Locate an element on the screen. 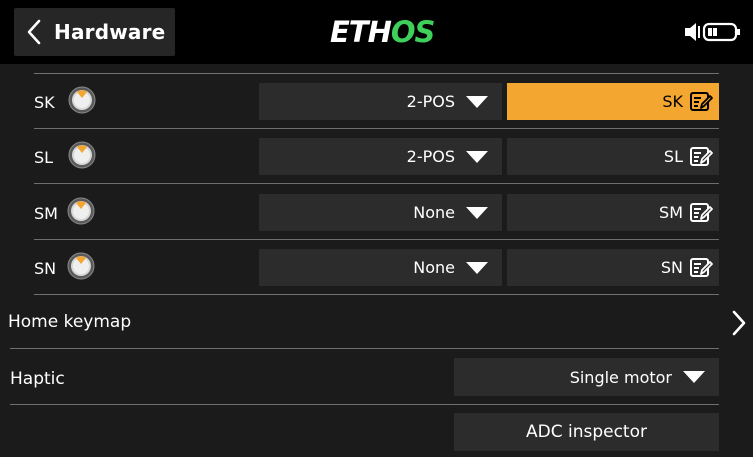 This screenshot has height=457, width=753. switch-assign-field: SN is located at coordinates (613, 267).